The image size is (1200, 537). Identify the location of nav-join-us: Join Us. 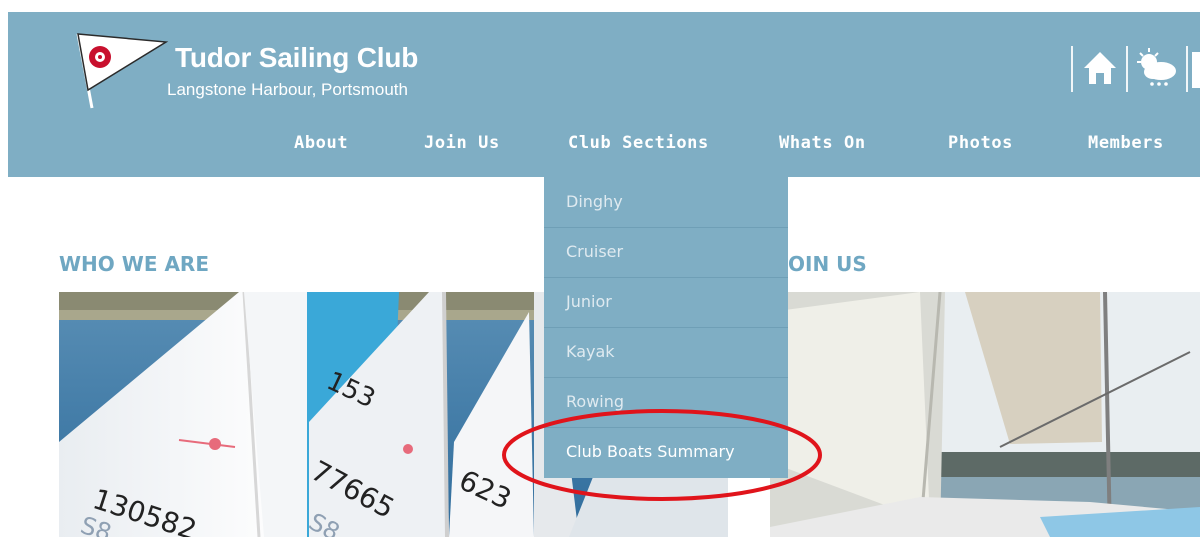
(462, 143).